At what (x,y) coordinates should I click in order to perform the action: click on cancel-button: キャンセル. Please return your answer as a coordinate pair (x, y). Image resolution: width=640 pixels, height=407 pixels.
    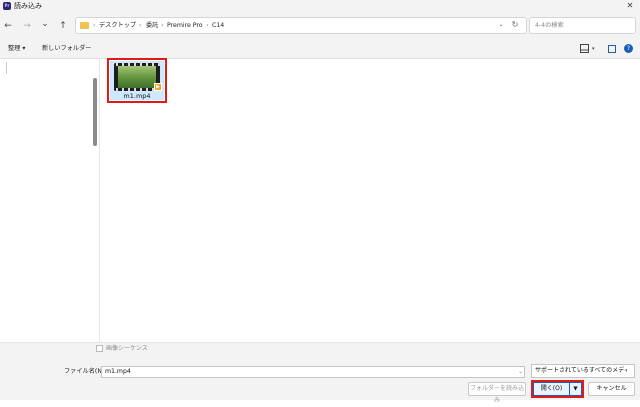
    Looking at the image, I should click on (611, 389).